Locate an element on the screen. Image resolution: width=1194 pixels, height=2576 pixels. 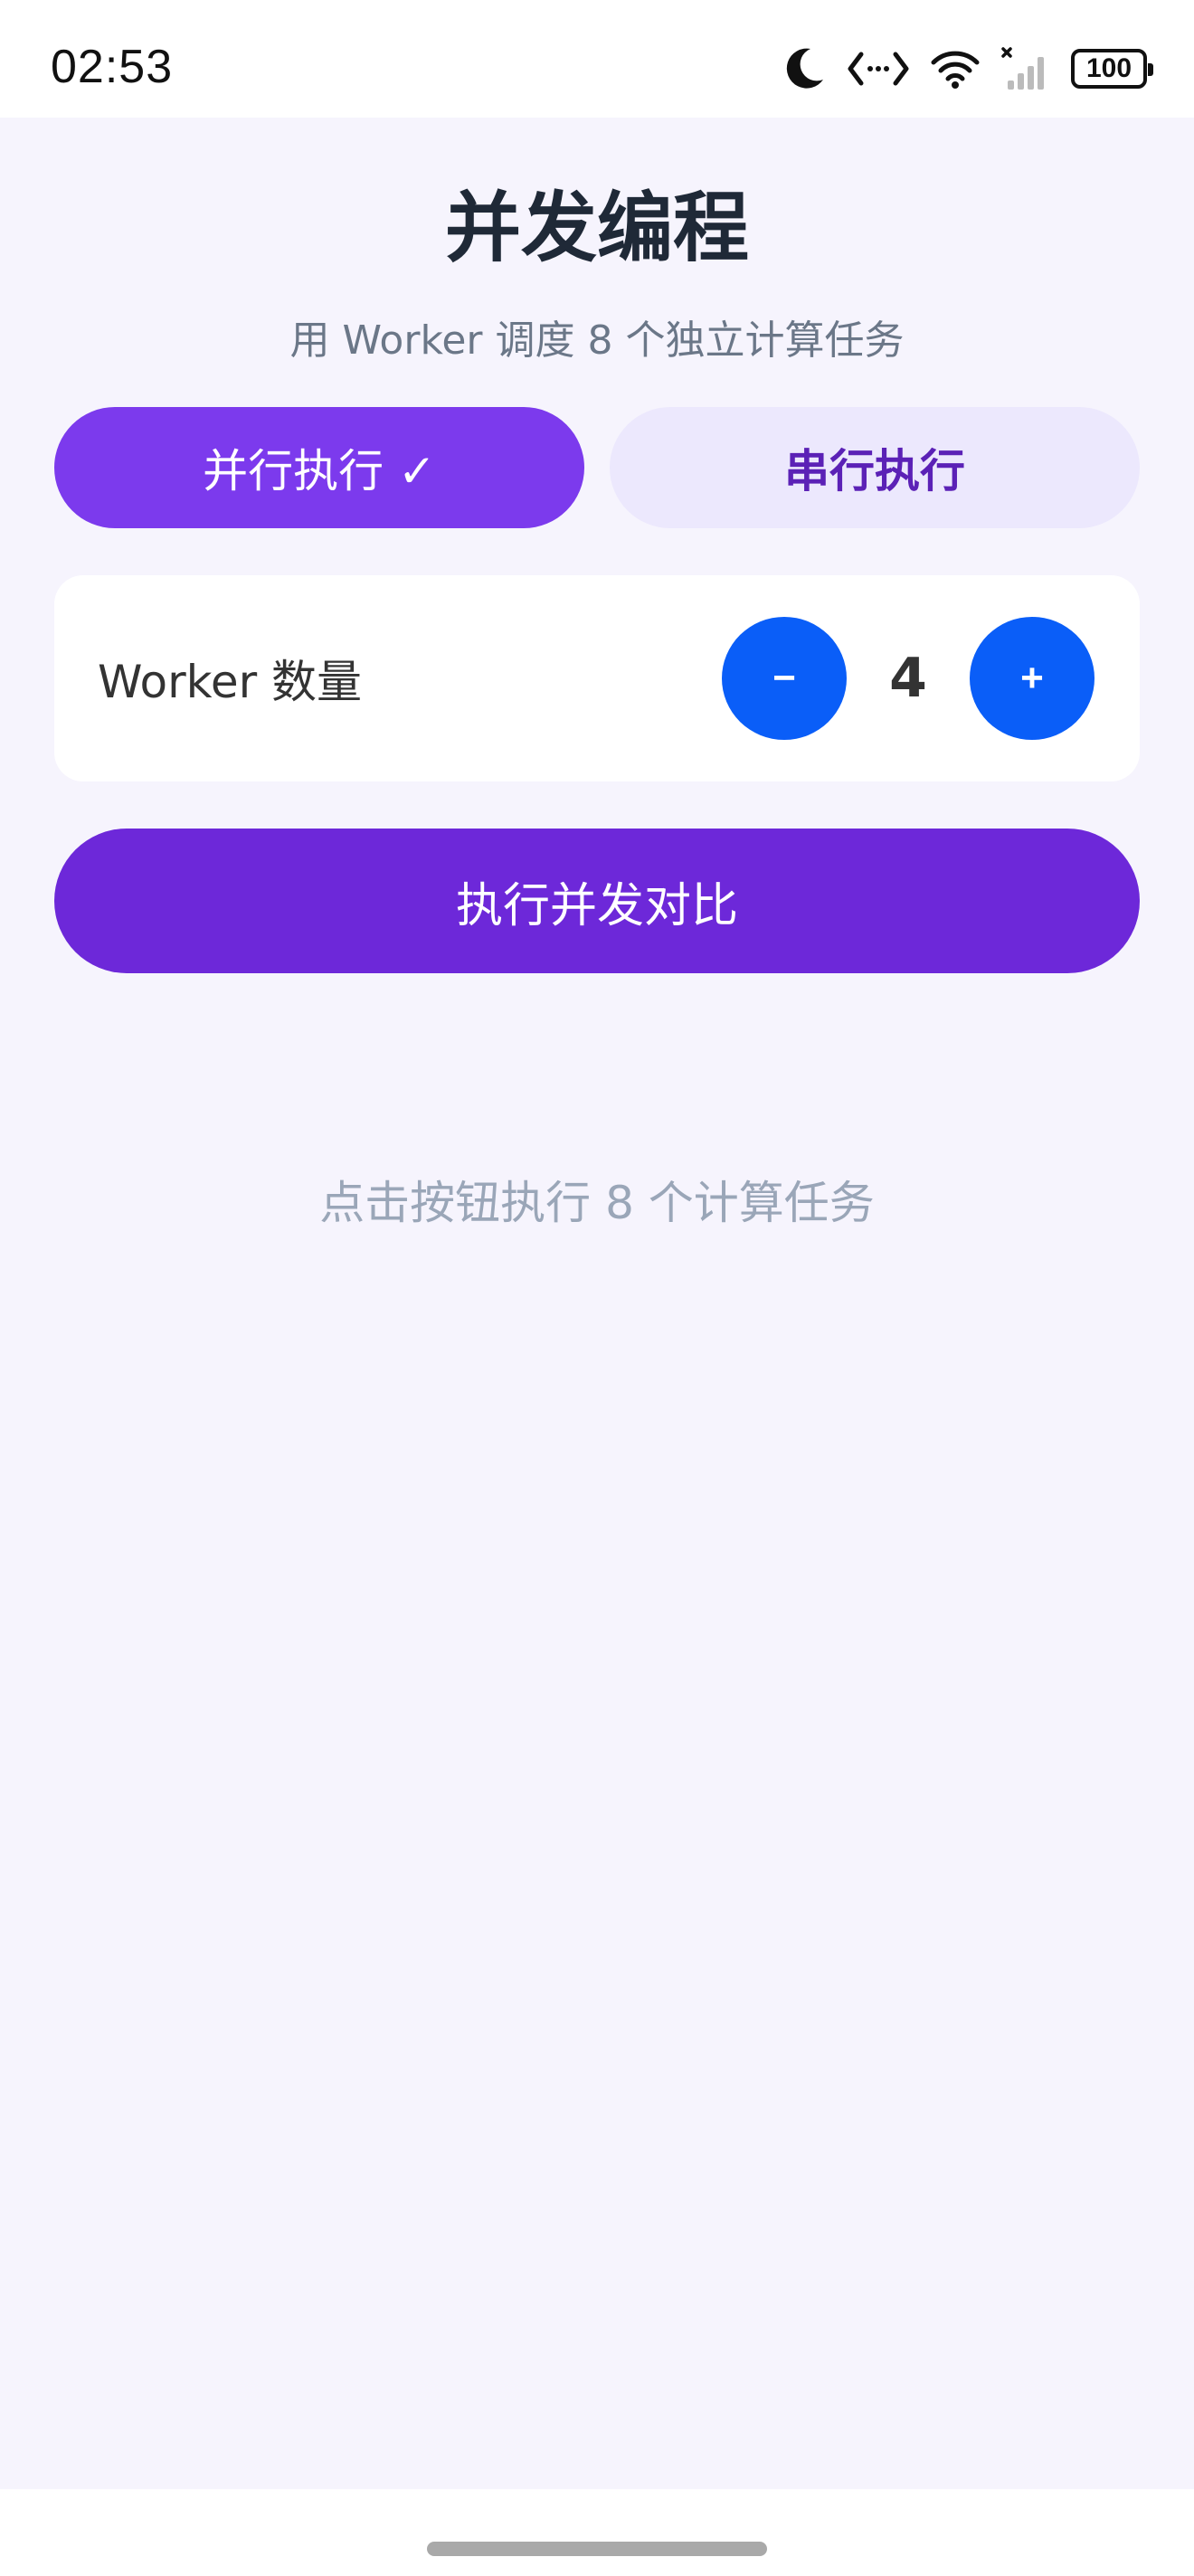
home-indicator is located at coordinates (597, 2549).